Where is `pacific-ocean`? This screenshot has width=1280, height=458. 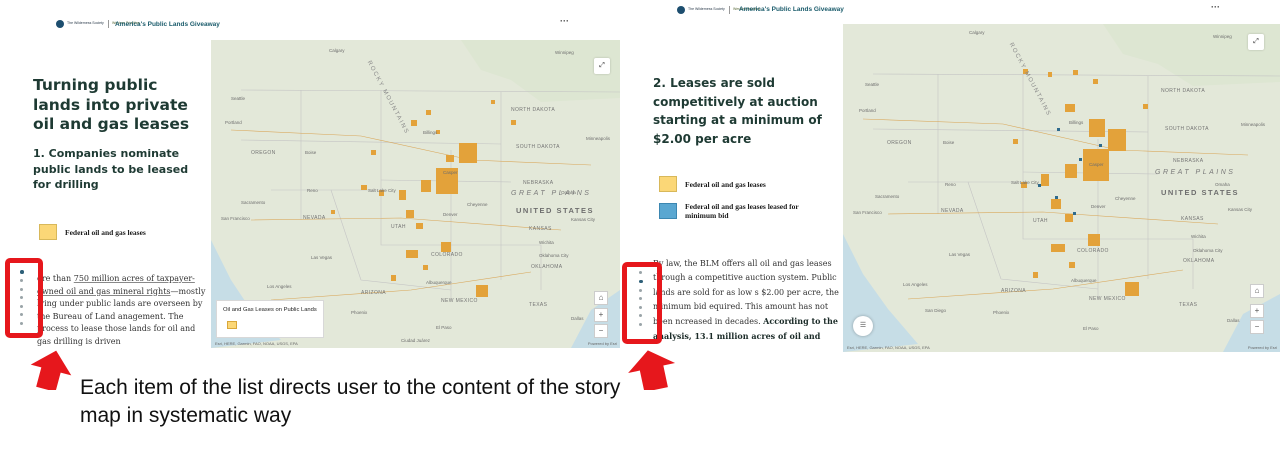 pacific-ocean is located at coordinates (880, 293).